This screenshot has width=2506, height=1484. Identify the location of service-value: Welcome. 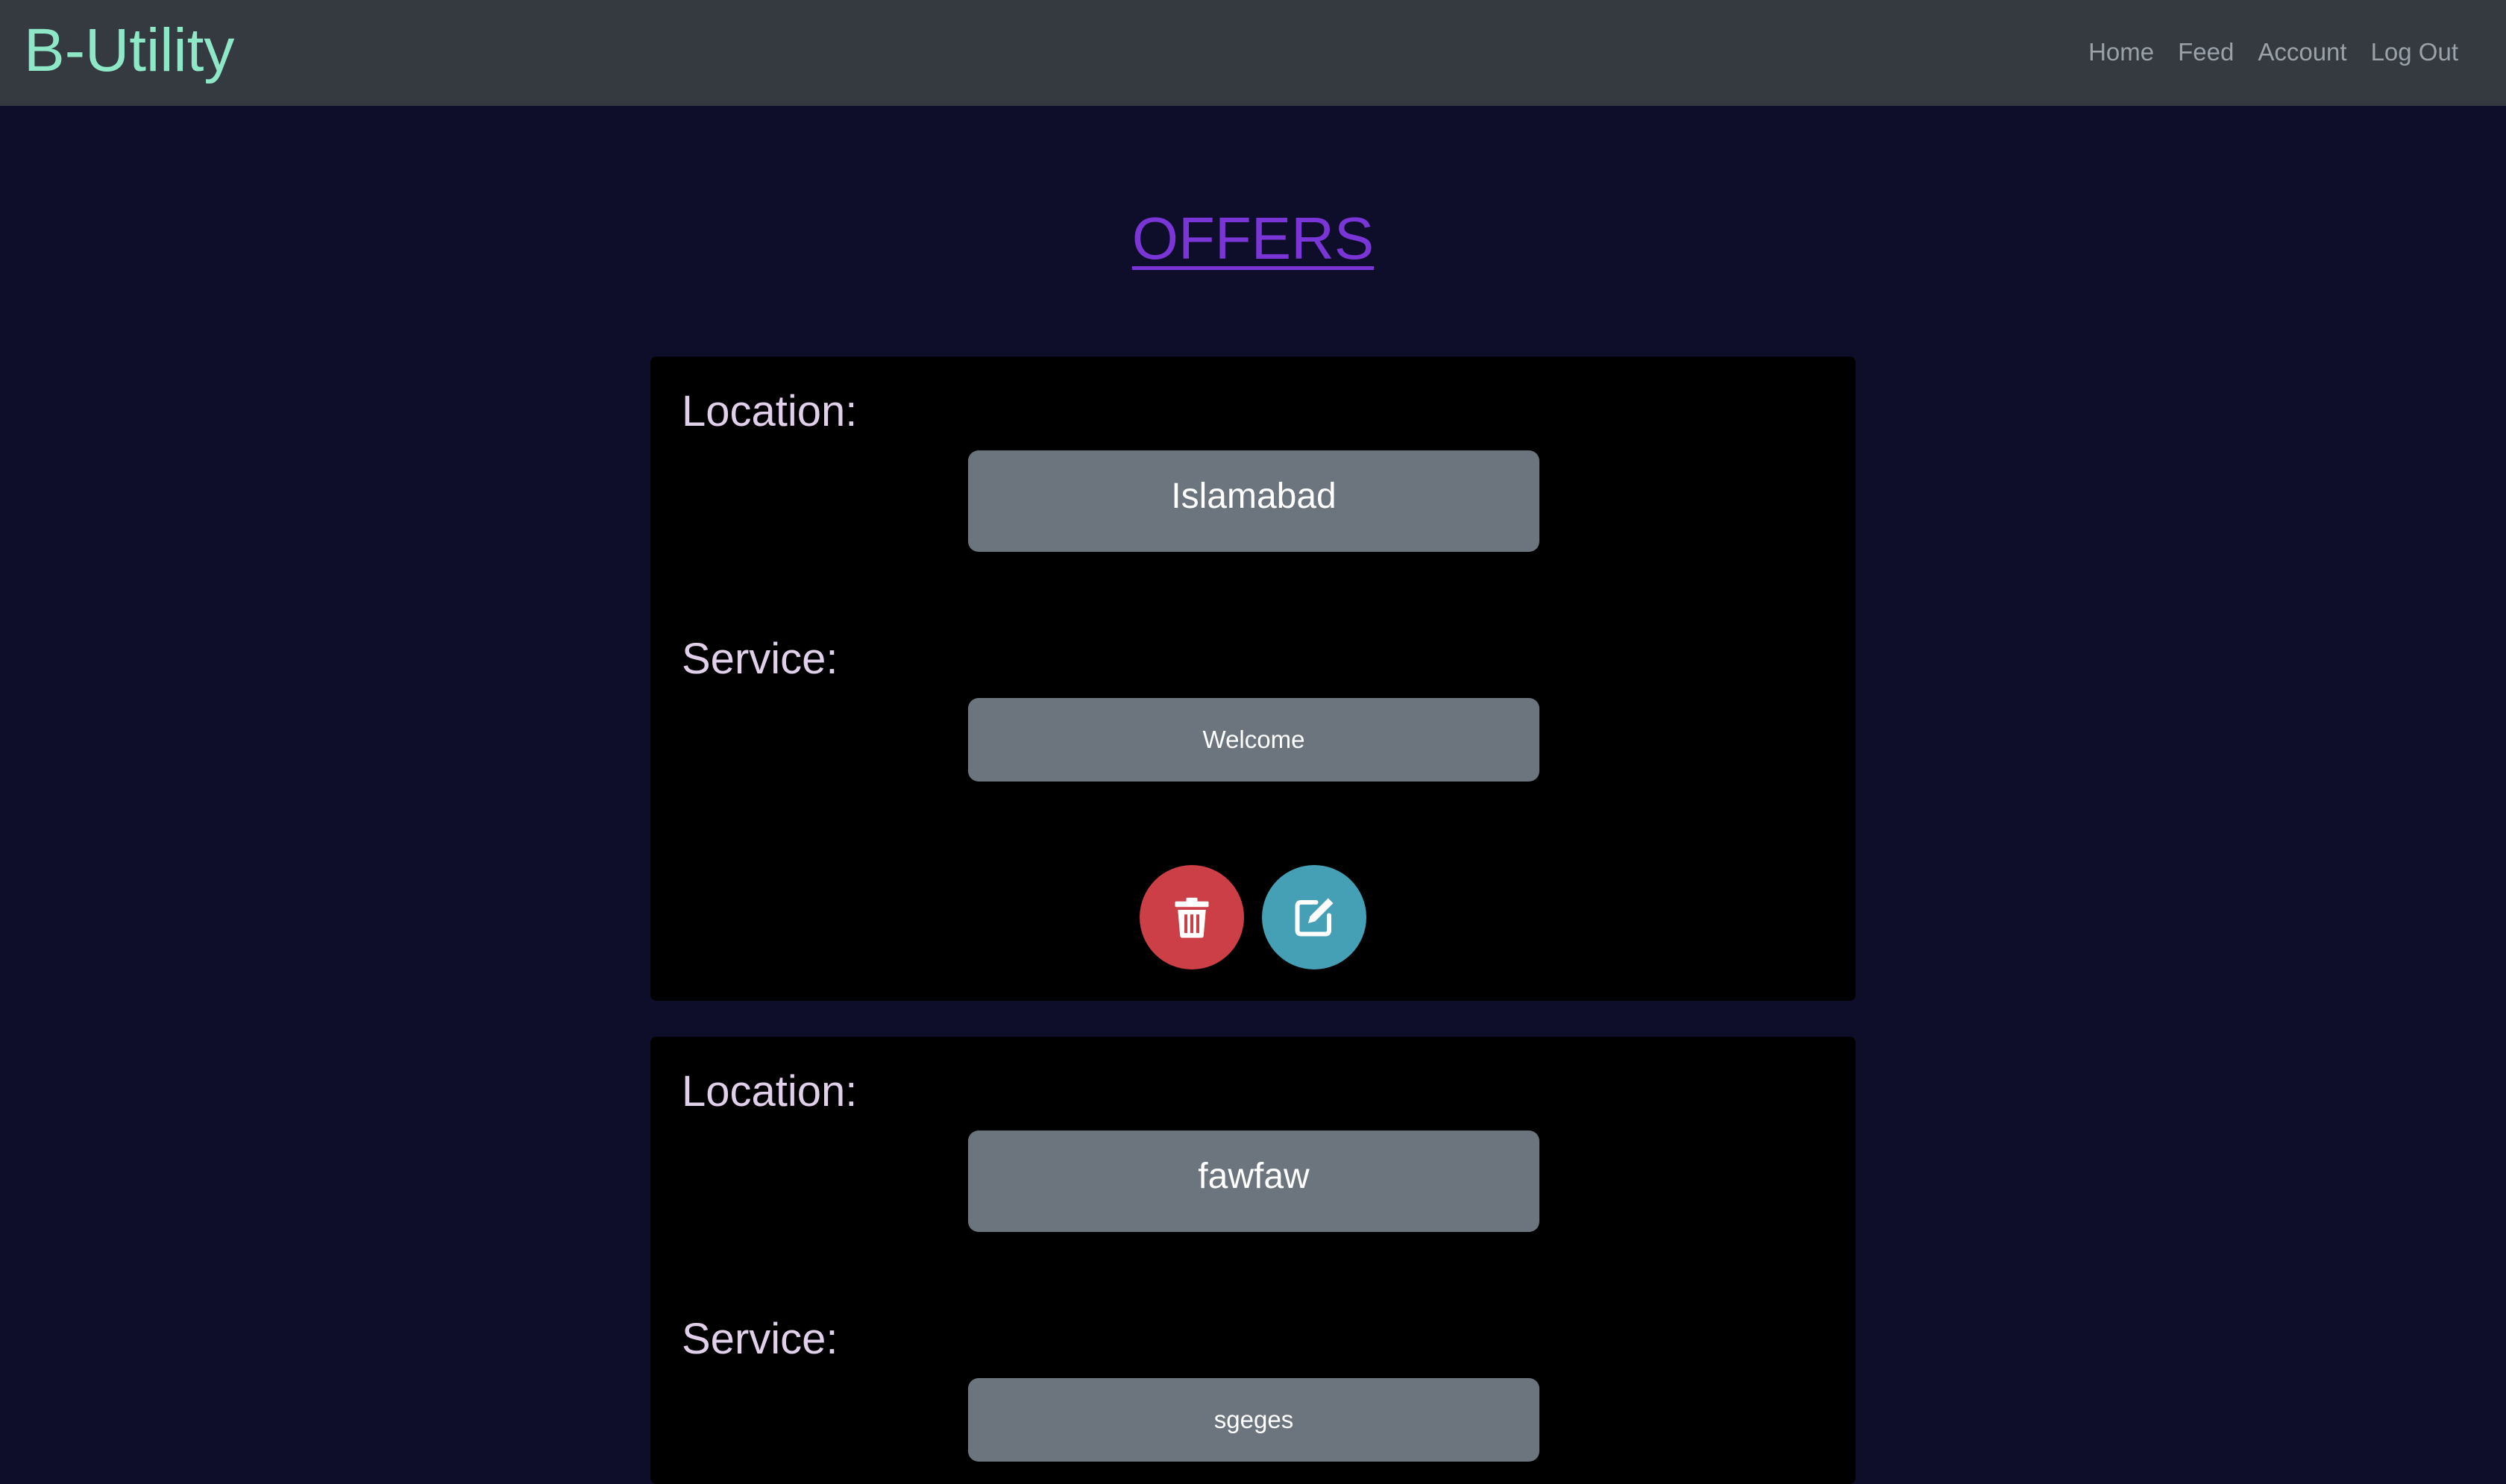
(1253, 740).